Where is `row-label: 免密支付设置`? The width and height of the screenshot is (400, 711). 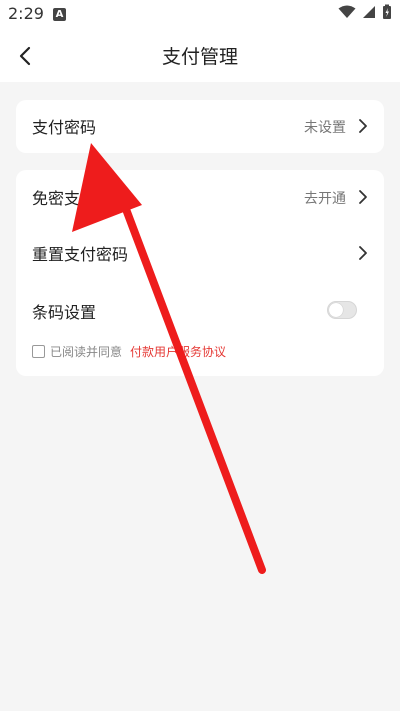
row-label: 免密支付设置 is located at coordinates (80, 198).